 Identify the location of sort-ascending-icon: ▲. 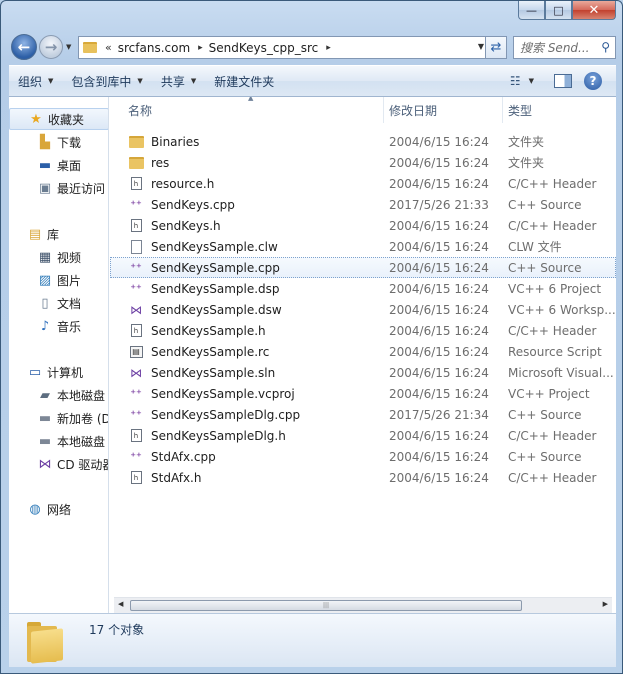
(251, 99).